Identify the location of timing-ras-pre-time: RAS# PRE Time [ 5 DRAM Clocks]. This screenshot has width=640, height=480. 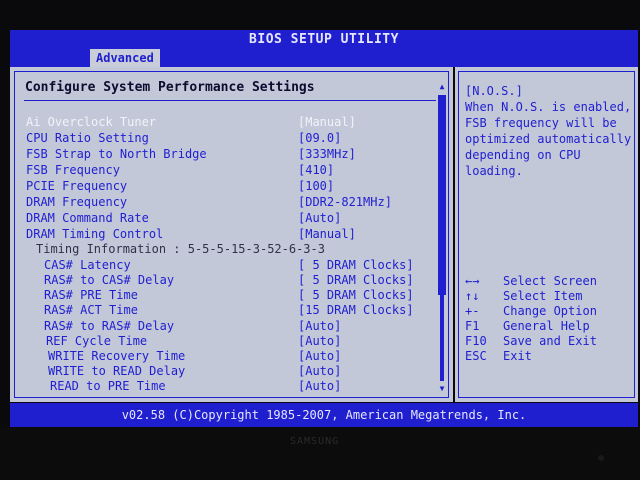
(229, 295).